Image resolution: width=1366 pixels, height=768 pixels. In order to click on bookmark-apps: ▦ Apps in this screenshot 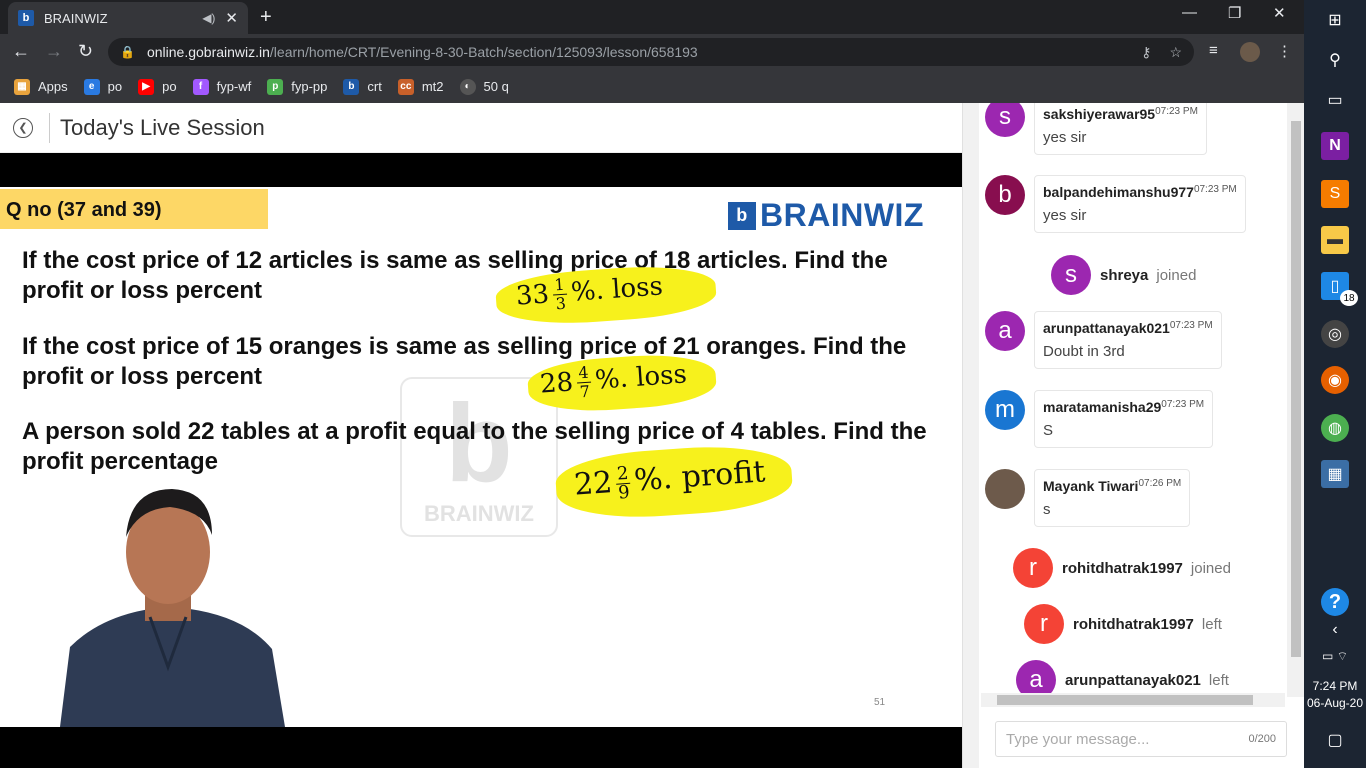, I will do `click(41, 86)`.